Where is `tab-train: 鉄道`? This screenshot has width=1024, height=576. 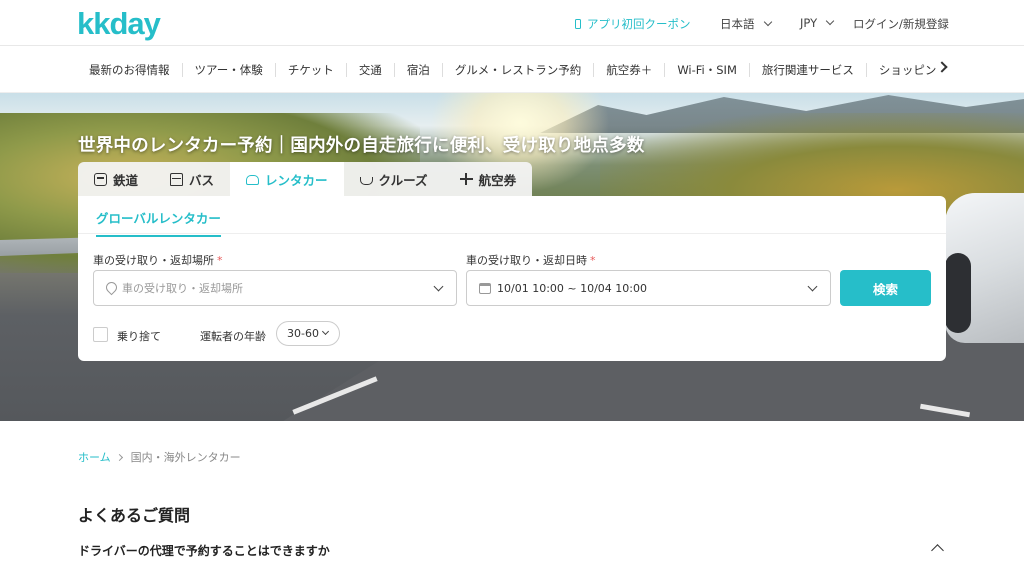 tab-train: 鉄道 is located at coordinates (116, 179).